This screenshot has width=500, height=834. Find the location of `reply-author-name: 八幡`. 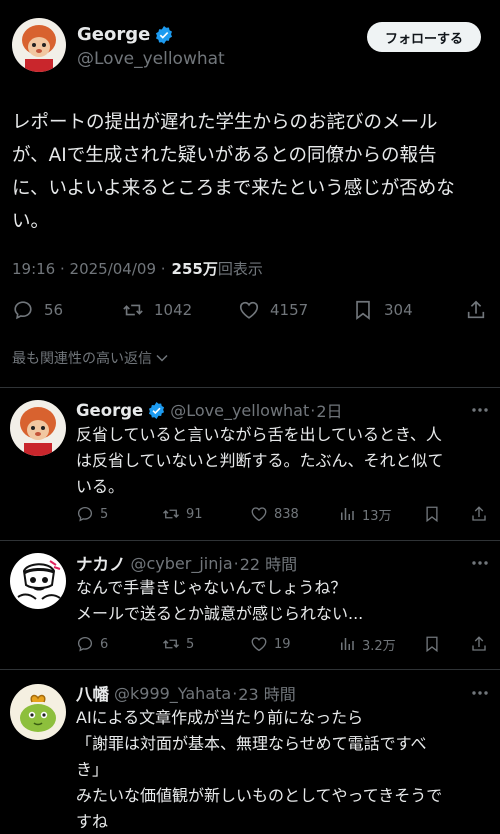

reply-author-name: 八幡 is located at coordinates (92, 693).